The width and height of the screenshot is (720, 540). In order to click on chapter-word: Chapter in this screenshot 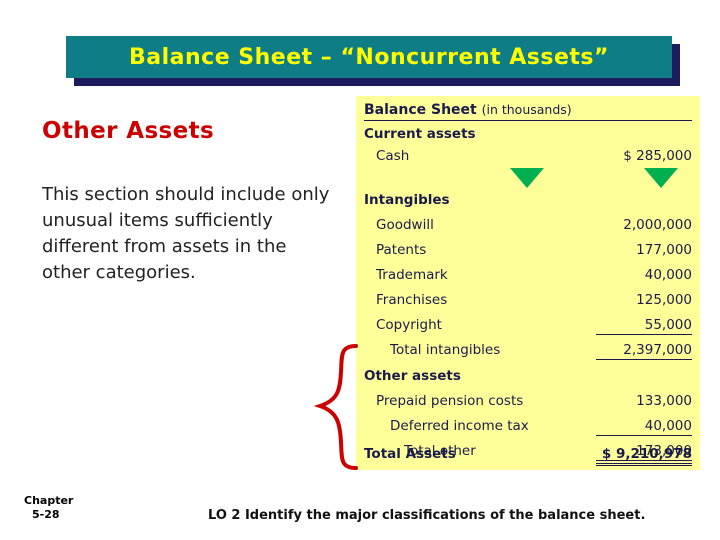, I will do `click(49, 500)`.